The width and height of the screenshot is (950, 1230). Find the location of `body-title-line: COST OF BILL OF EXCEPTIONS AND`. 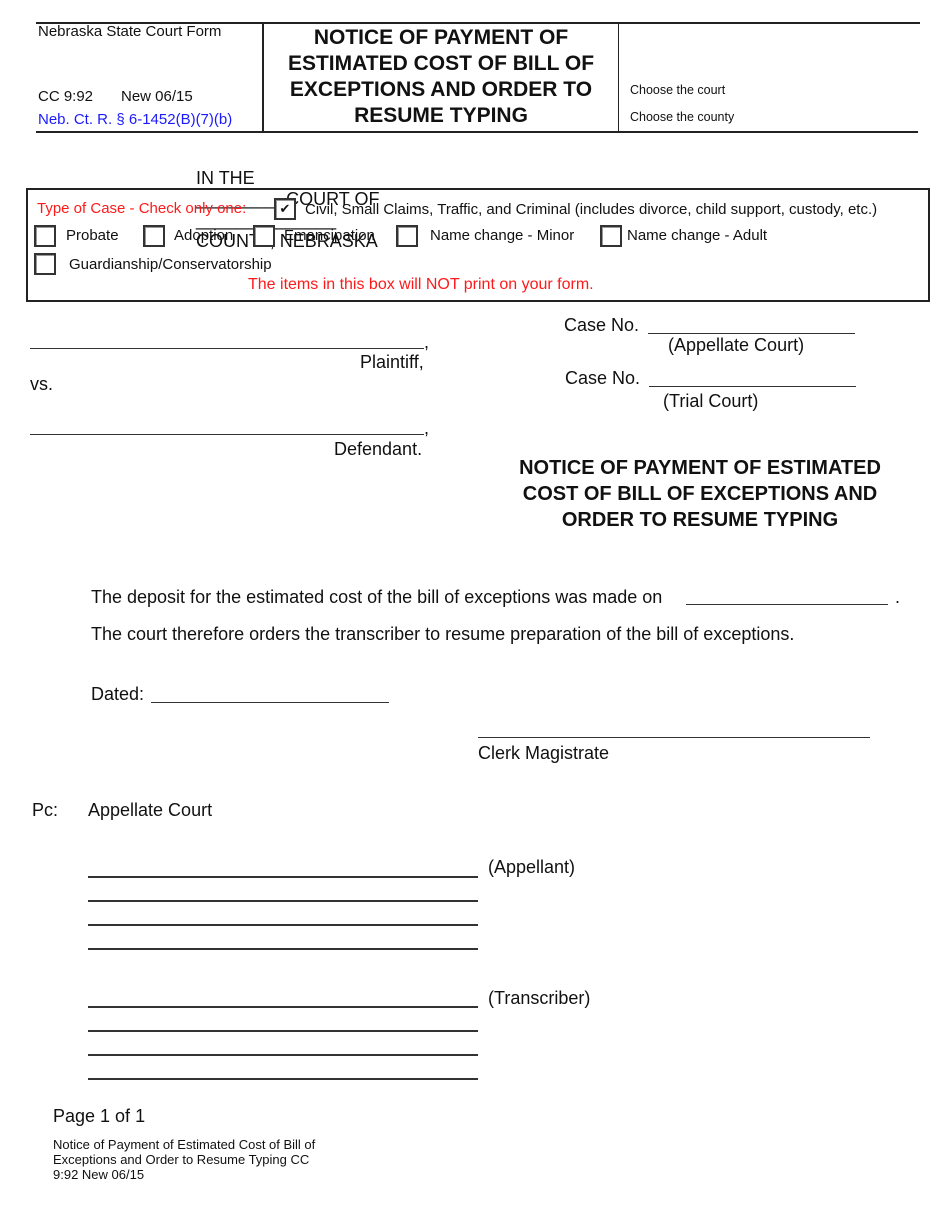

body-title-line: COST OF BILL OF EXCEPTIONS AND is located at coordinates (700, 494).